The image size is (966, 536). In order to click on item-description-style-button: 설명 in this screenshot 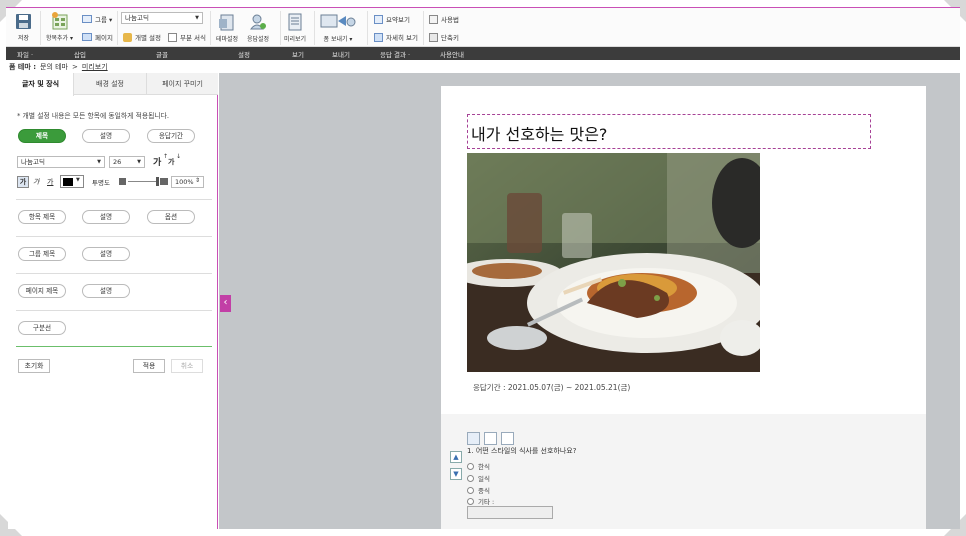, I will do `click(106, 217)`.